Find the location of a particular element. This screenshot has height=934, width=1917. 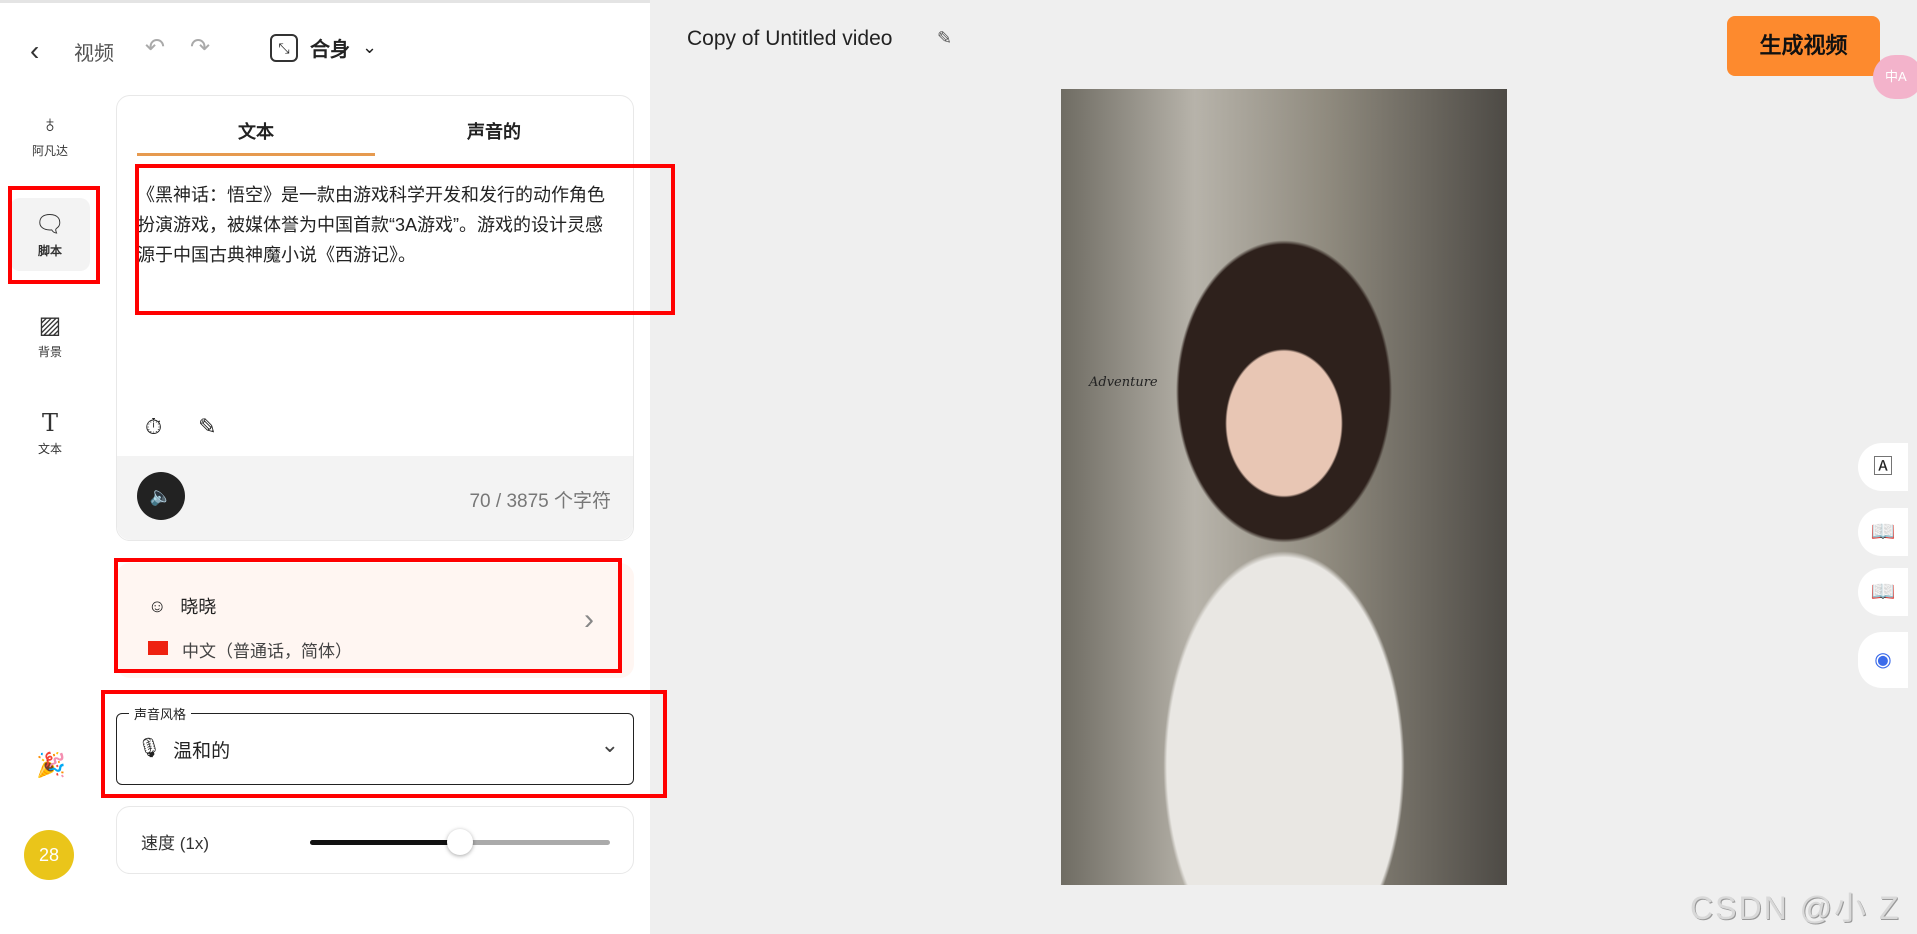

speaker-icon: 🔈 is located at coordinates (161, 496).